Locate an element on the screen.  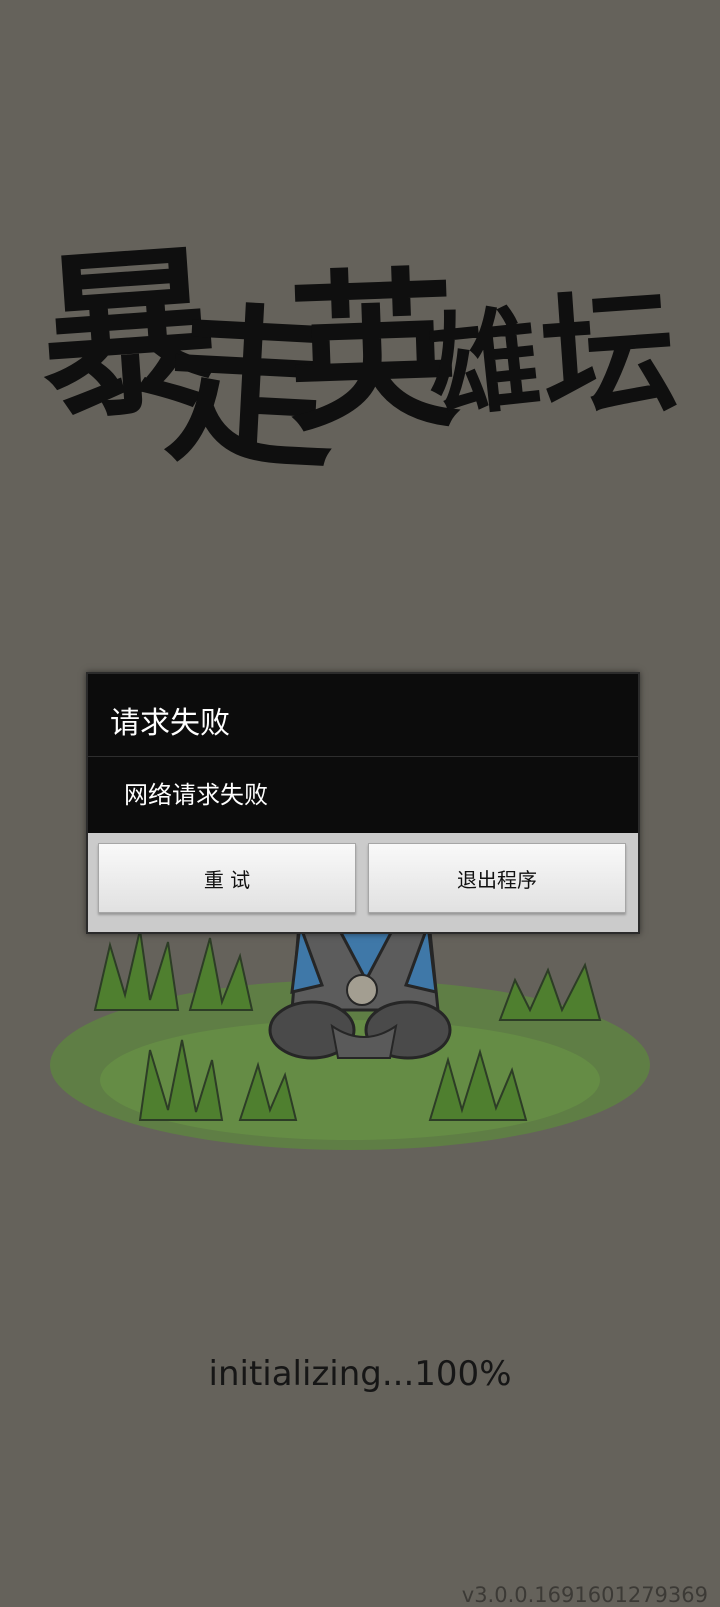
loading-status-text: initializing...100% is located at coordinates (360, 1374).